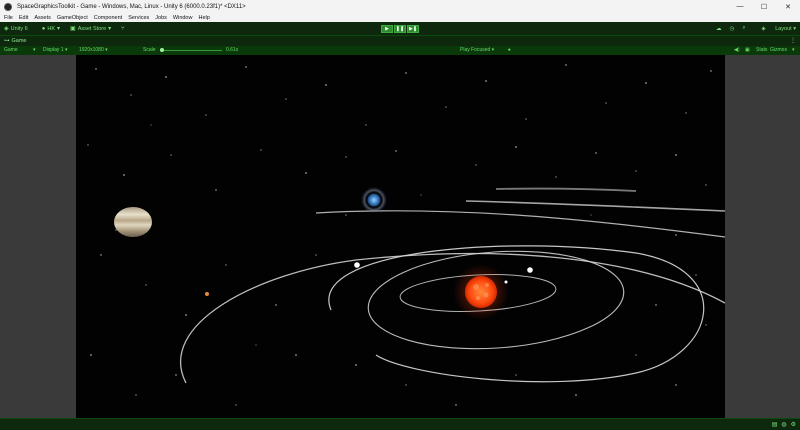 Image resolution: width=800 pixels, height=430 pixels. Describe the element at coordinates (752, 28) in the screenshot. I see `toolbar-right: ☁ ◷ ⌕ ◈ Layout ▾` at that location.